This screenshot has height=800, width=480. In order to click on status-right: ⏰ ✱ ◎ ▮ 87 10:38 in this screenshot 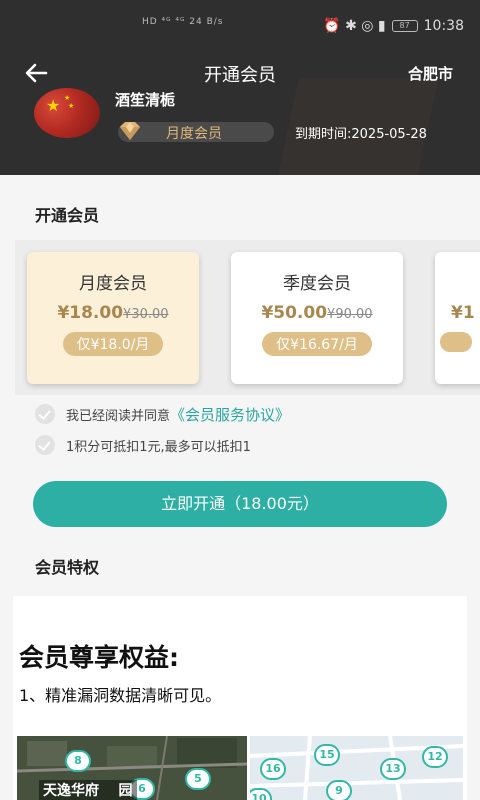, I will do `click(393, 26)`.